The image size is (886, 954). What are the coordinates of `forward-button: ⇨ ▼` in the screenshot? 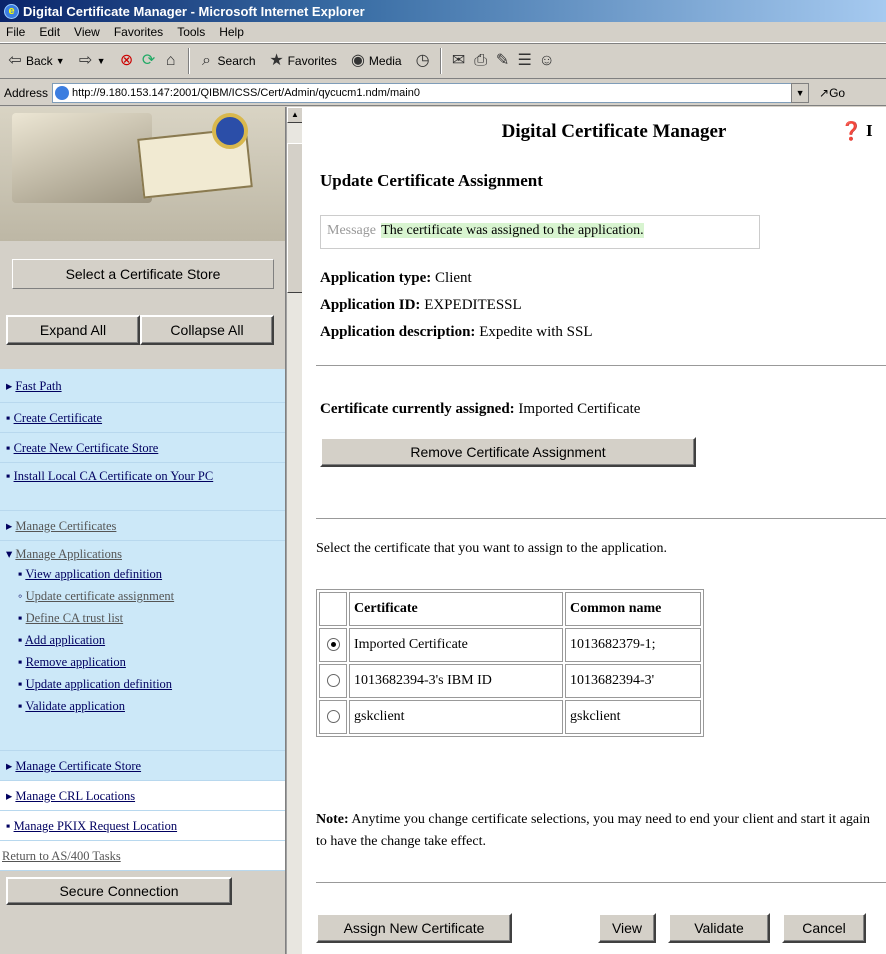 It's located at (90, 61).